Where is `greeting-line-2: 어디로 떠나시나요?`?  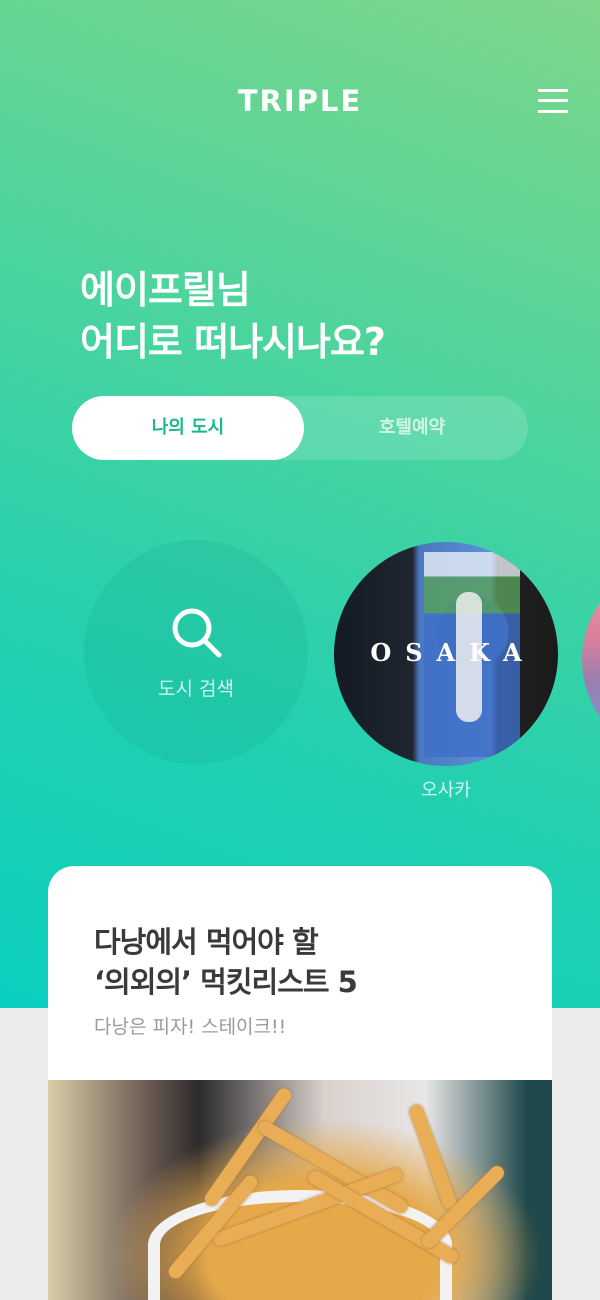
greeting-line-2: 어디로 떠나시나요? is located at coordinates (233, 342).